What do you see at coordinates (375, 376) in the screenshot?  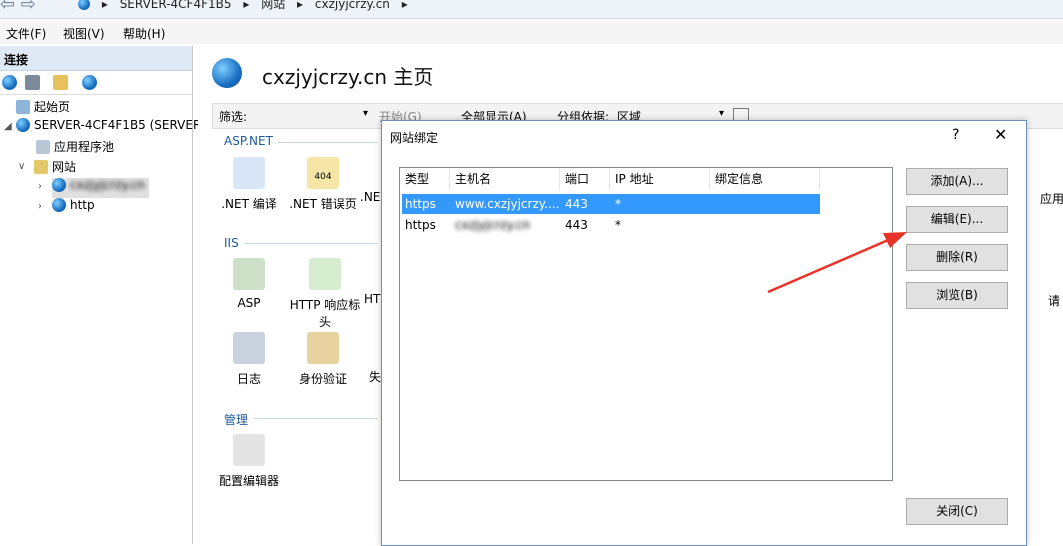 I see `feature-fail-cut: 失` at bounding box center [375, 376].